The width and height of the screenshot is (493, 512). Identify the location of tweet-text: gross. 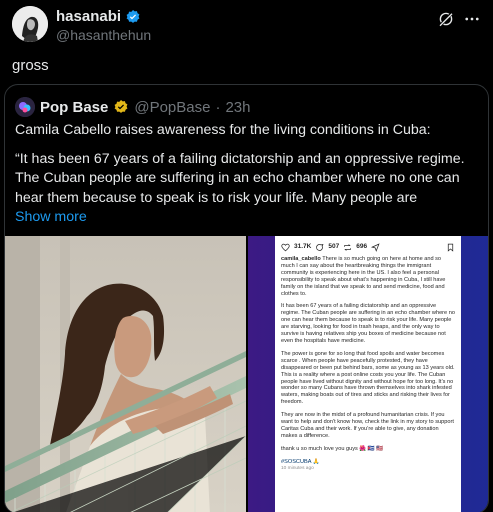
(30, 65).